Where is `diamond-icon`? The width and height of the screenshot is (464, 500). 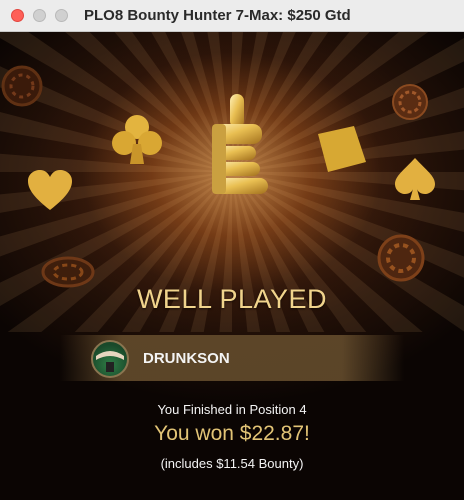 diamond-icon is located at coordinates (342, 149).